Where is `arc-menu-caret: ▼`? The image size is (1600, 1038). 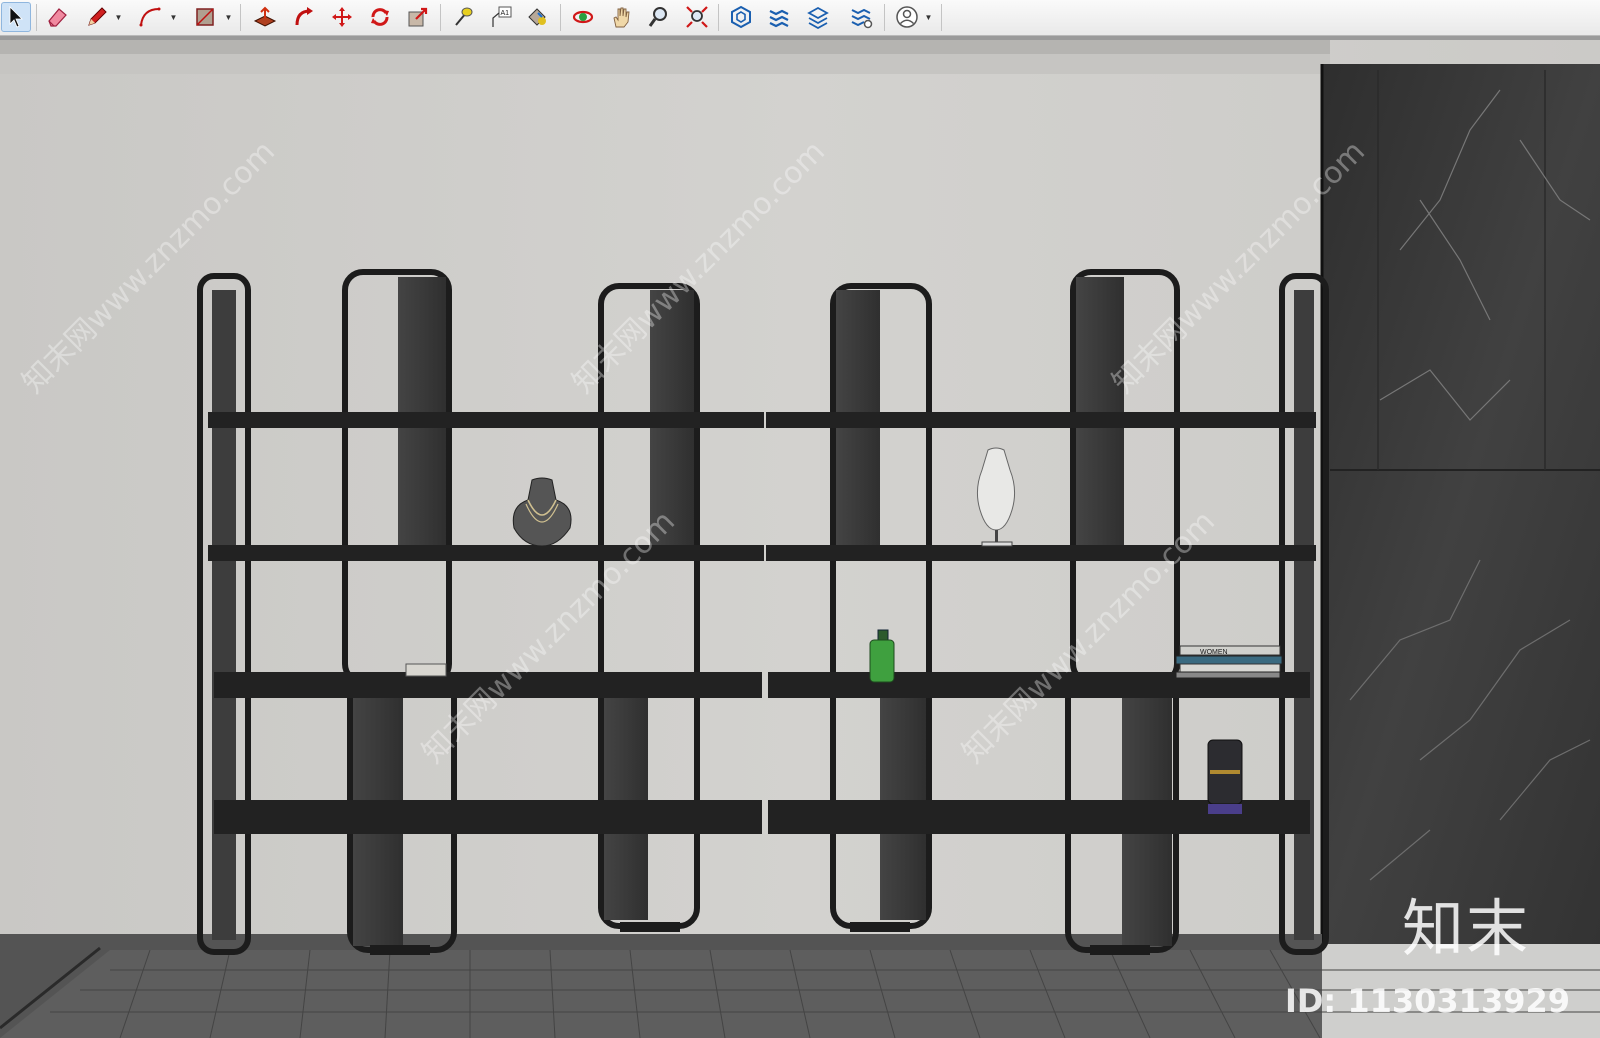 arc-menu-caret: ▼ is located at coordinates (173, 17).